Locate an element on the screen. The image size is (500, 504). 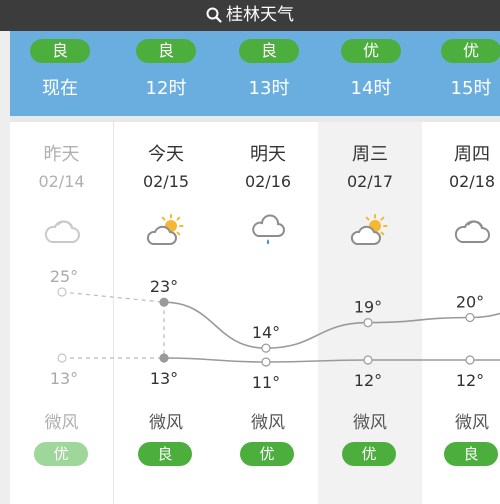
search-icon is located at coordinates (214, 15).